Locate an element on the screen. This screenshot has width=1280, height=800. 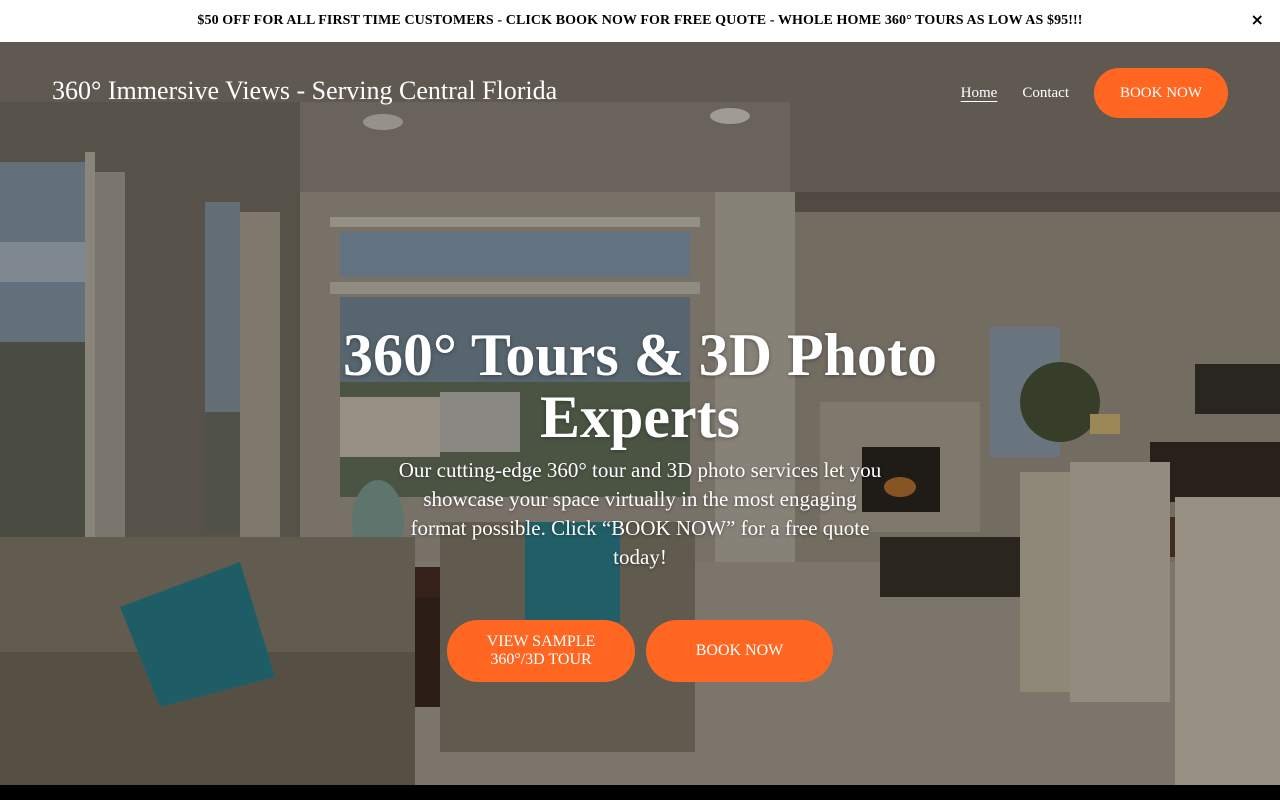
nav-home-link: Home is located at coordinates (979, 93).